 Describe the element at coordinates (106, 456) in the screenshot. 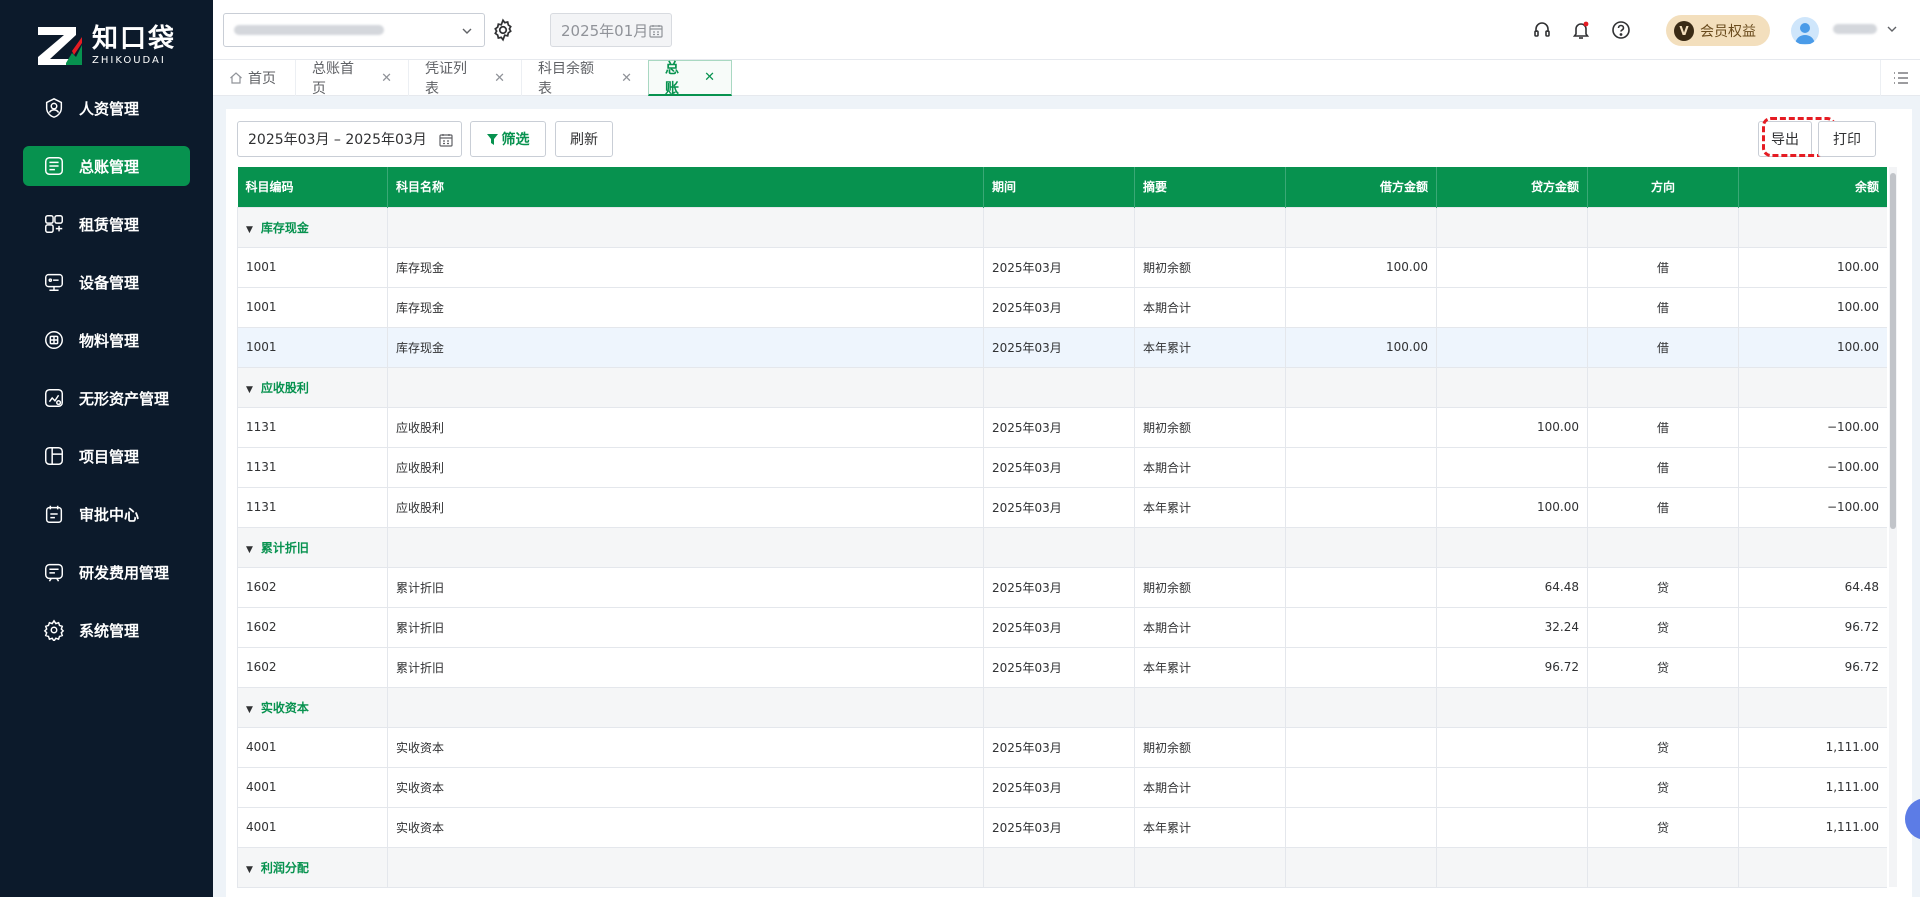

I see `sidebar-item-project: 项目管理` at that location.